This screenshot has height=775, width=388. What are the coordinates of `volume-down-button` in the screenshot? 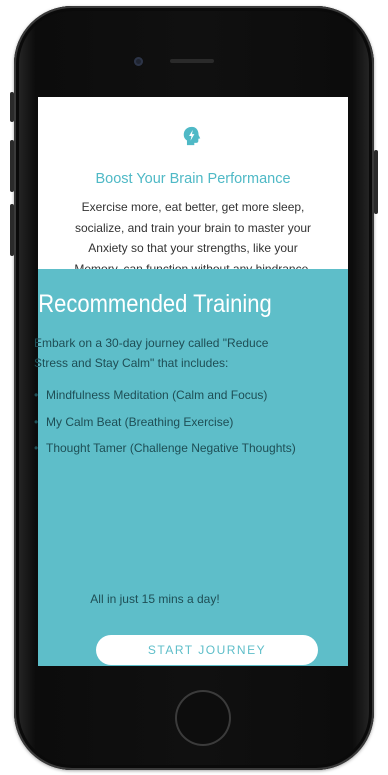 It's located at (12, 230).